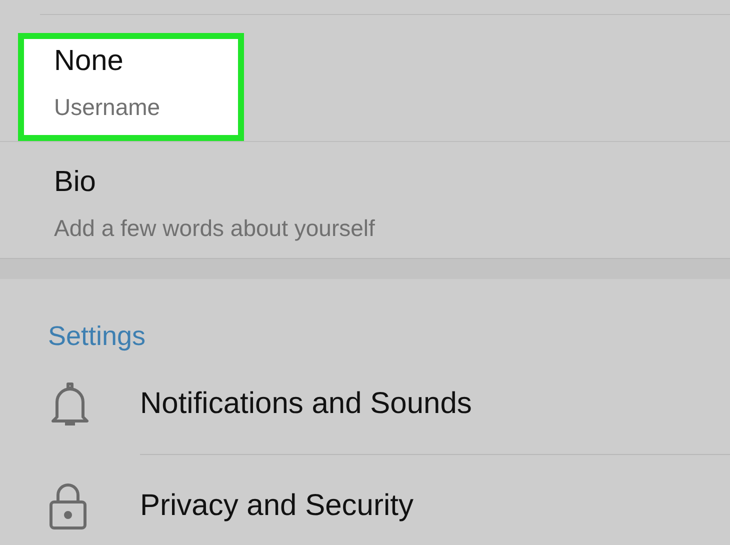  I want to click on lock-icon, so click(68, 506).